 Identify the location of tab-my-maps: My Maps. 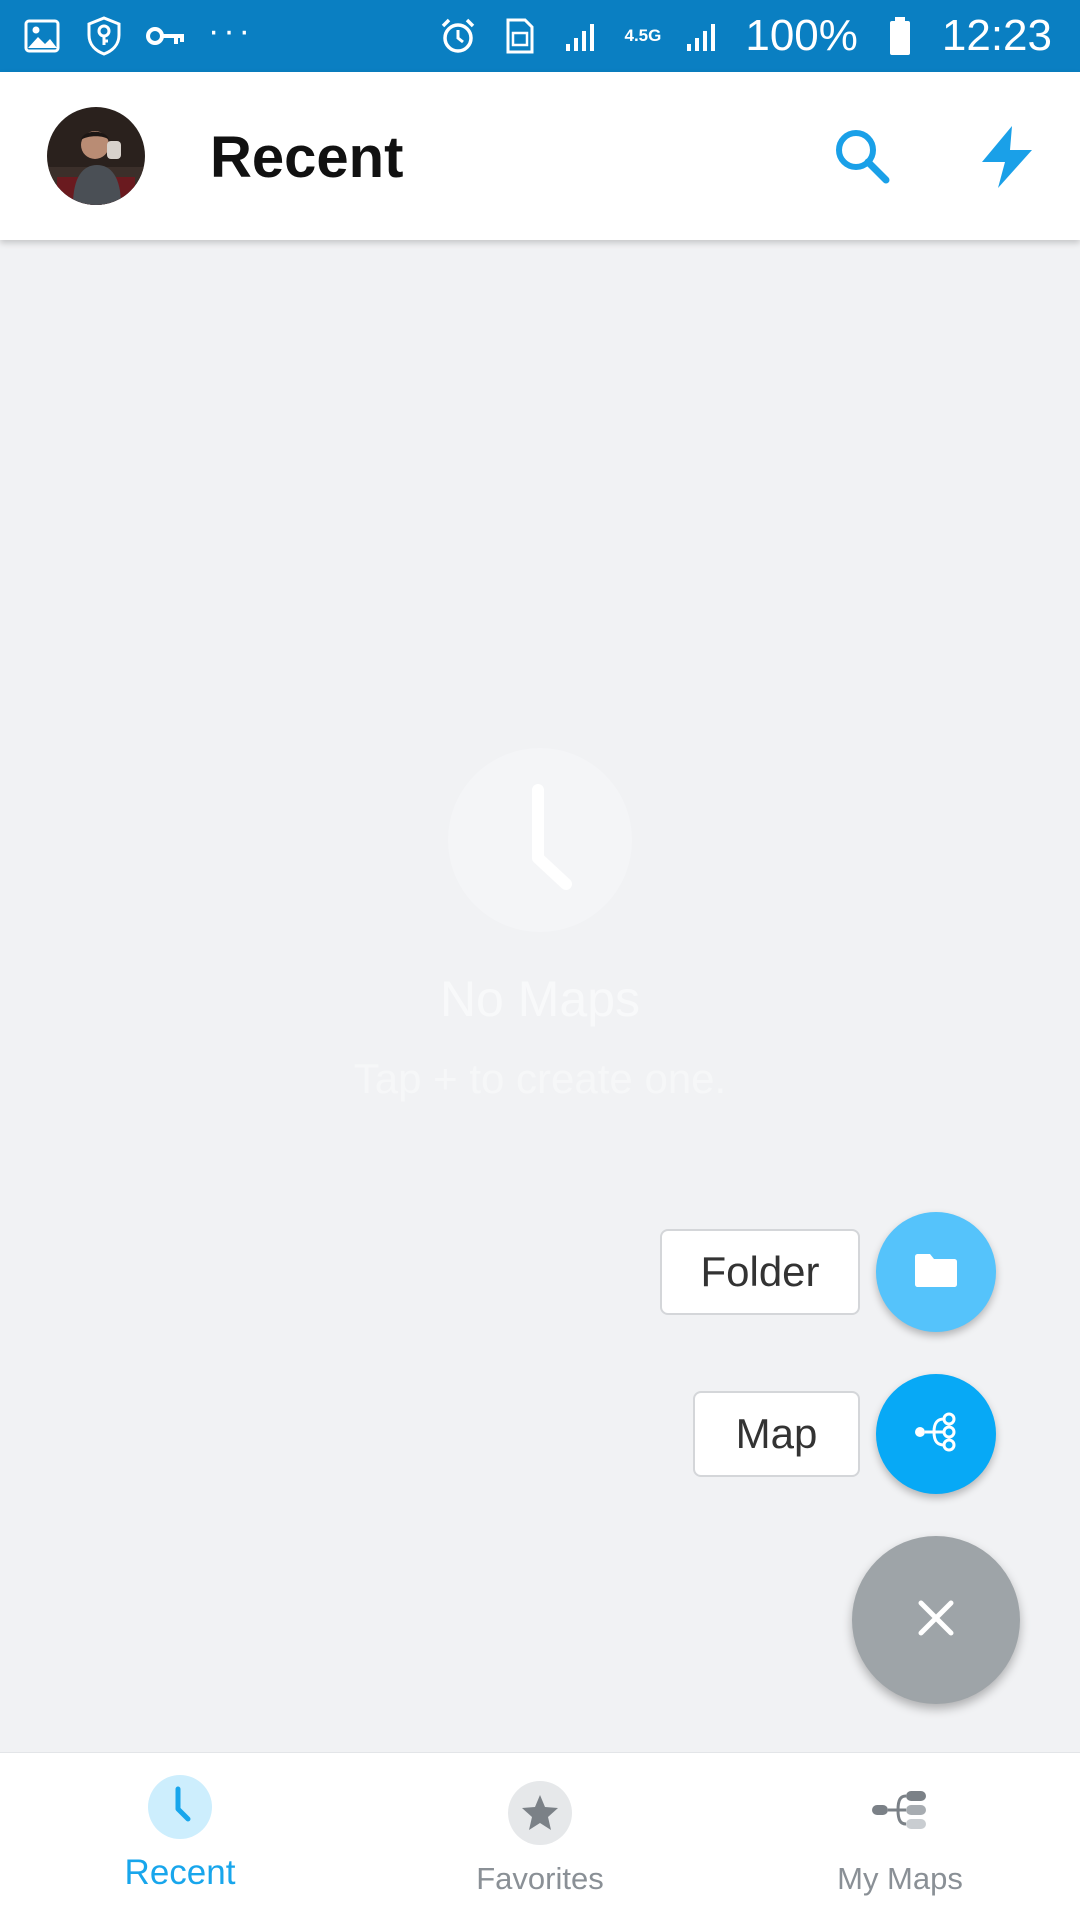
(900, 1836).